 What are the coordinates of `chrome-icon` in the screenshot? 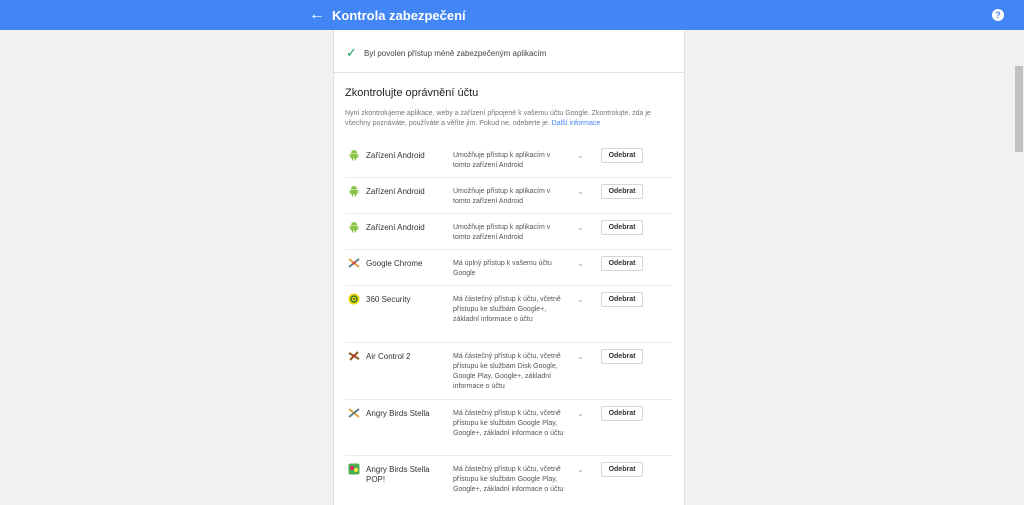 It's located at (354, 263).